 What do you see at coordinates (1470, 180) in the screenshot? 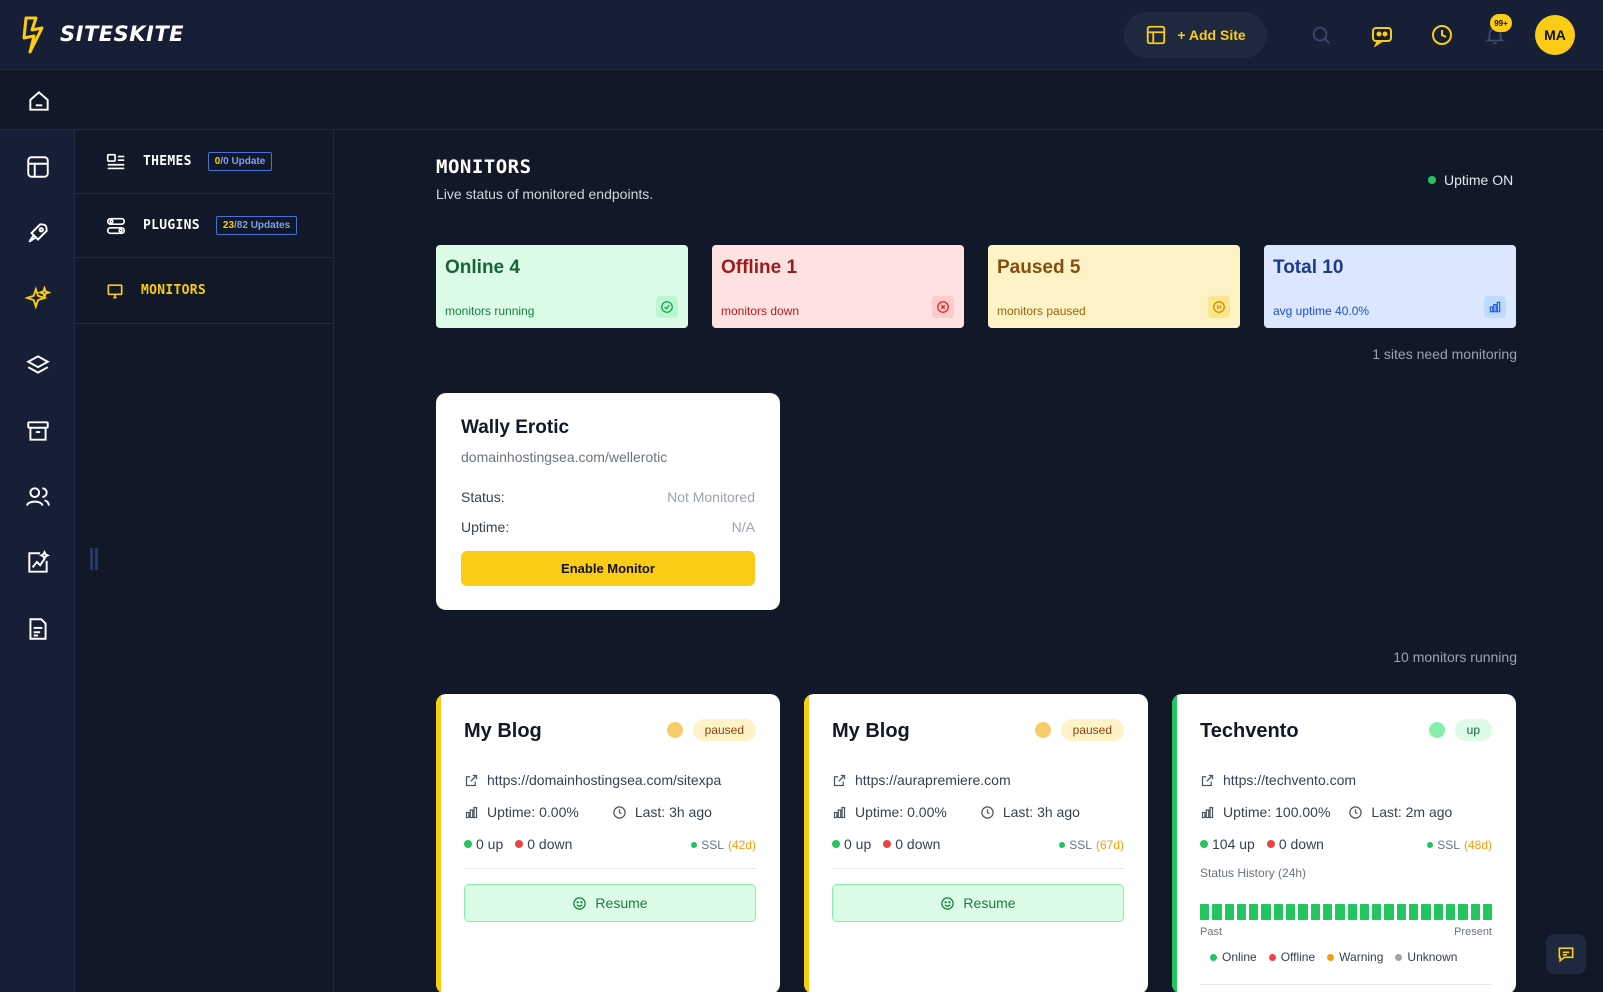
I see `uptime-status: Uptime ON` at bounding box center [1470, 180].